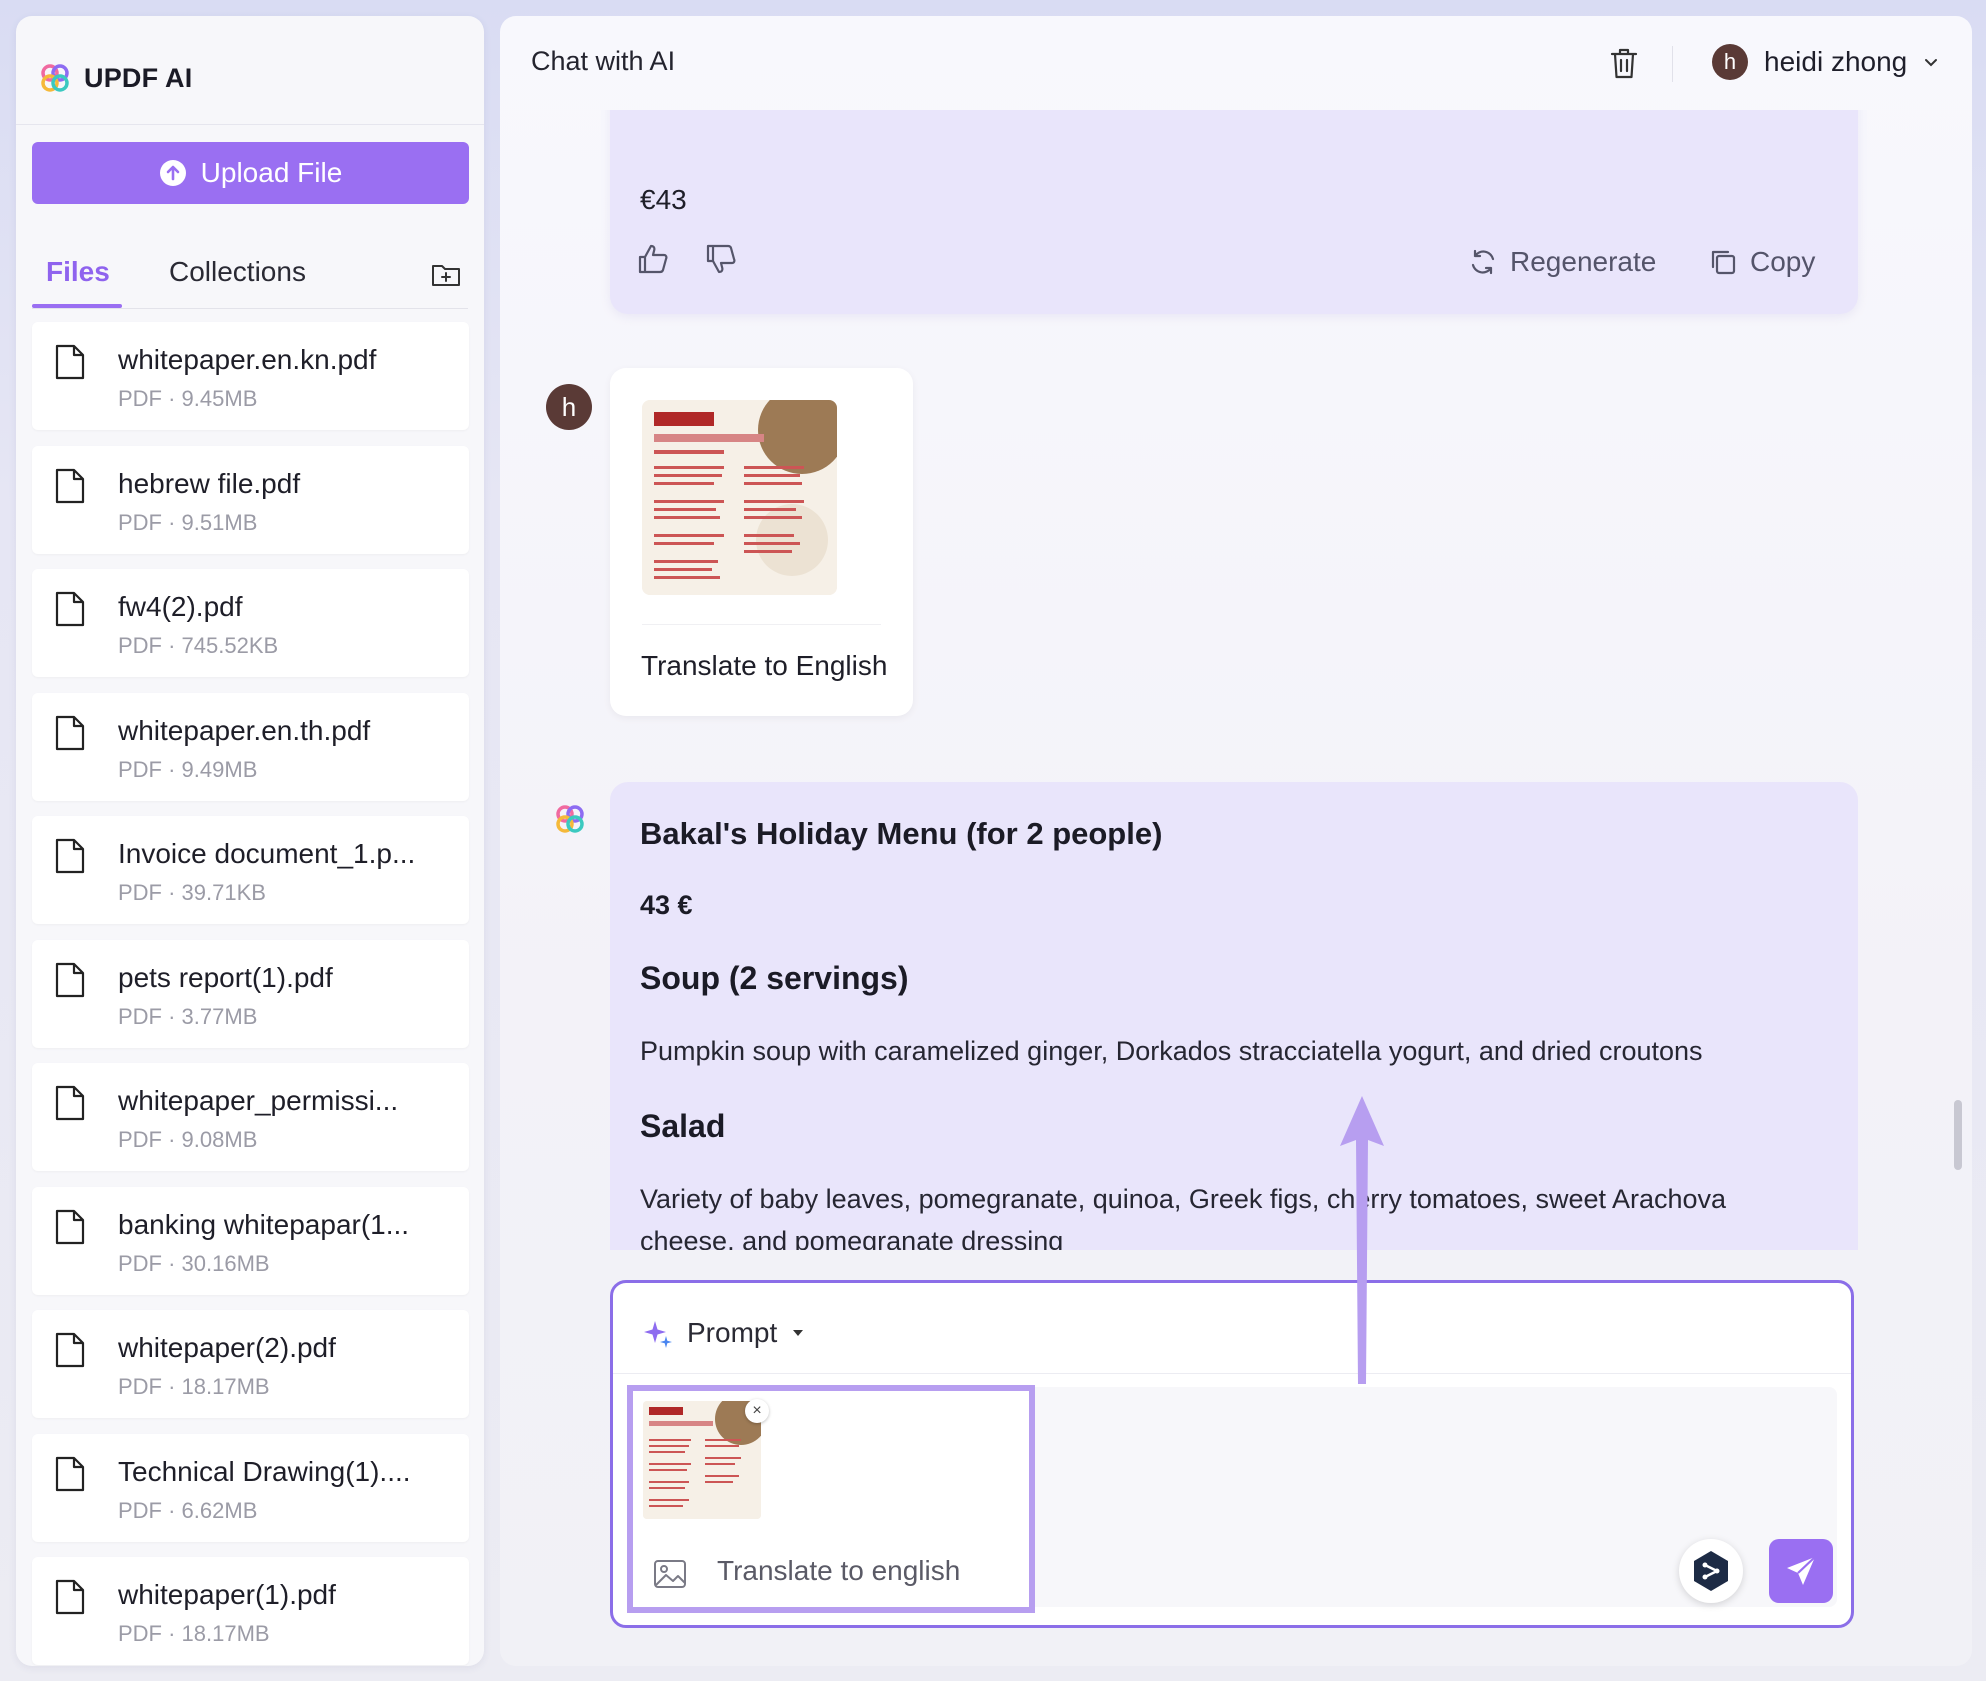 The width and height of the screenshot is (1986, 1681). What do you see at coordinates (250, 1241) in the screenshot?
I see `file-item: banking whitepapar(1... PDF · 30.16MB` at bounding box center [250, 1241].